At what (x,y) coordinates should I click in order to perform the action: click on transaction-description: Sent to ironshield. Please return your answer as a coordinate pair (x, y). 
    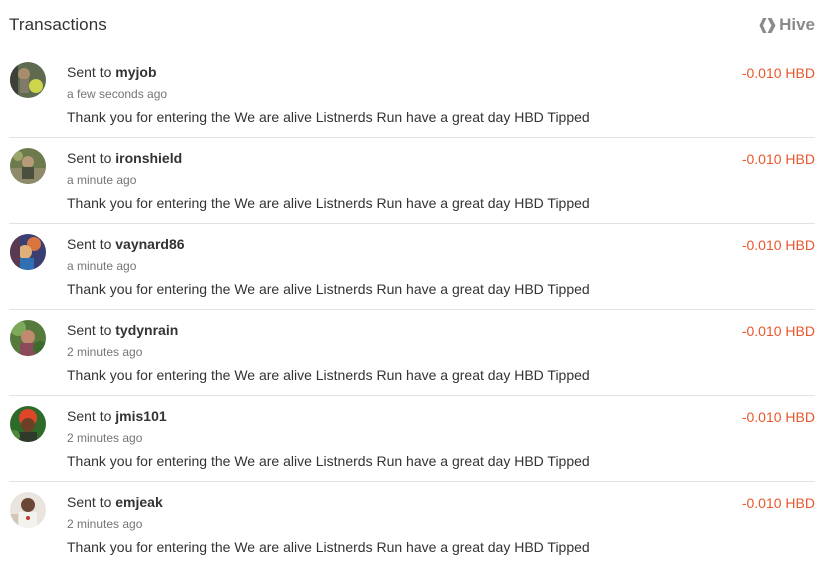
    Looking at the image, I should click on (124, 158).